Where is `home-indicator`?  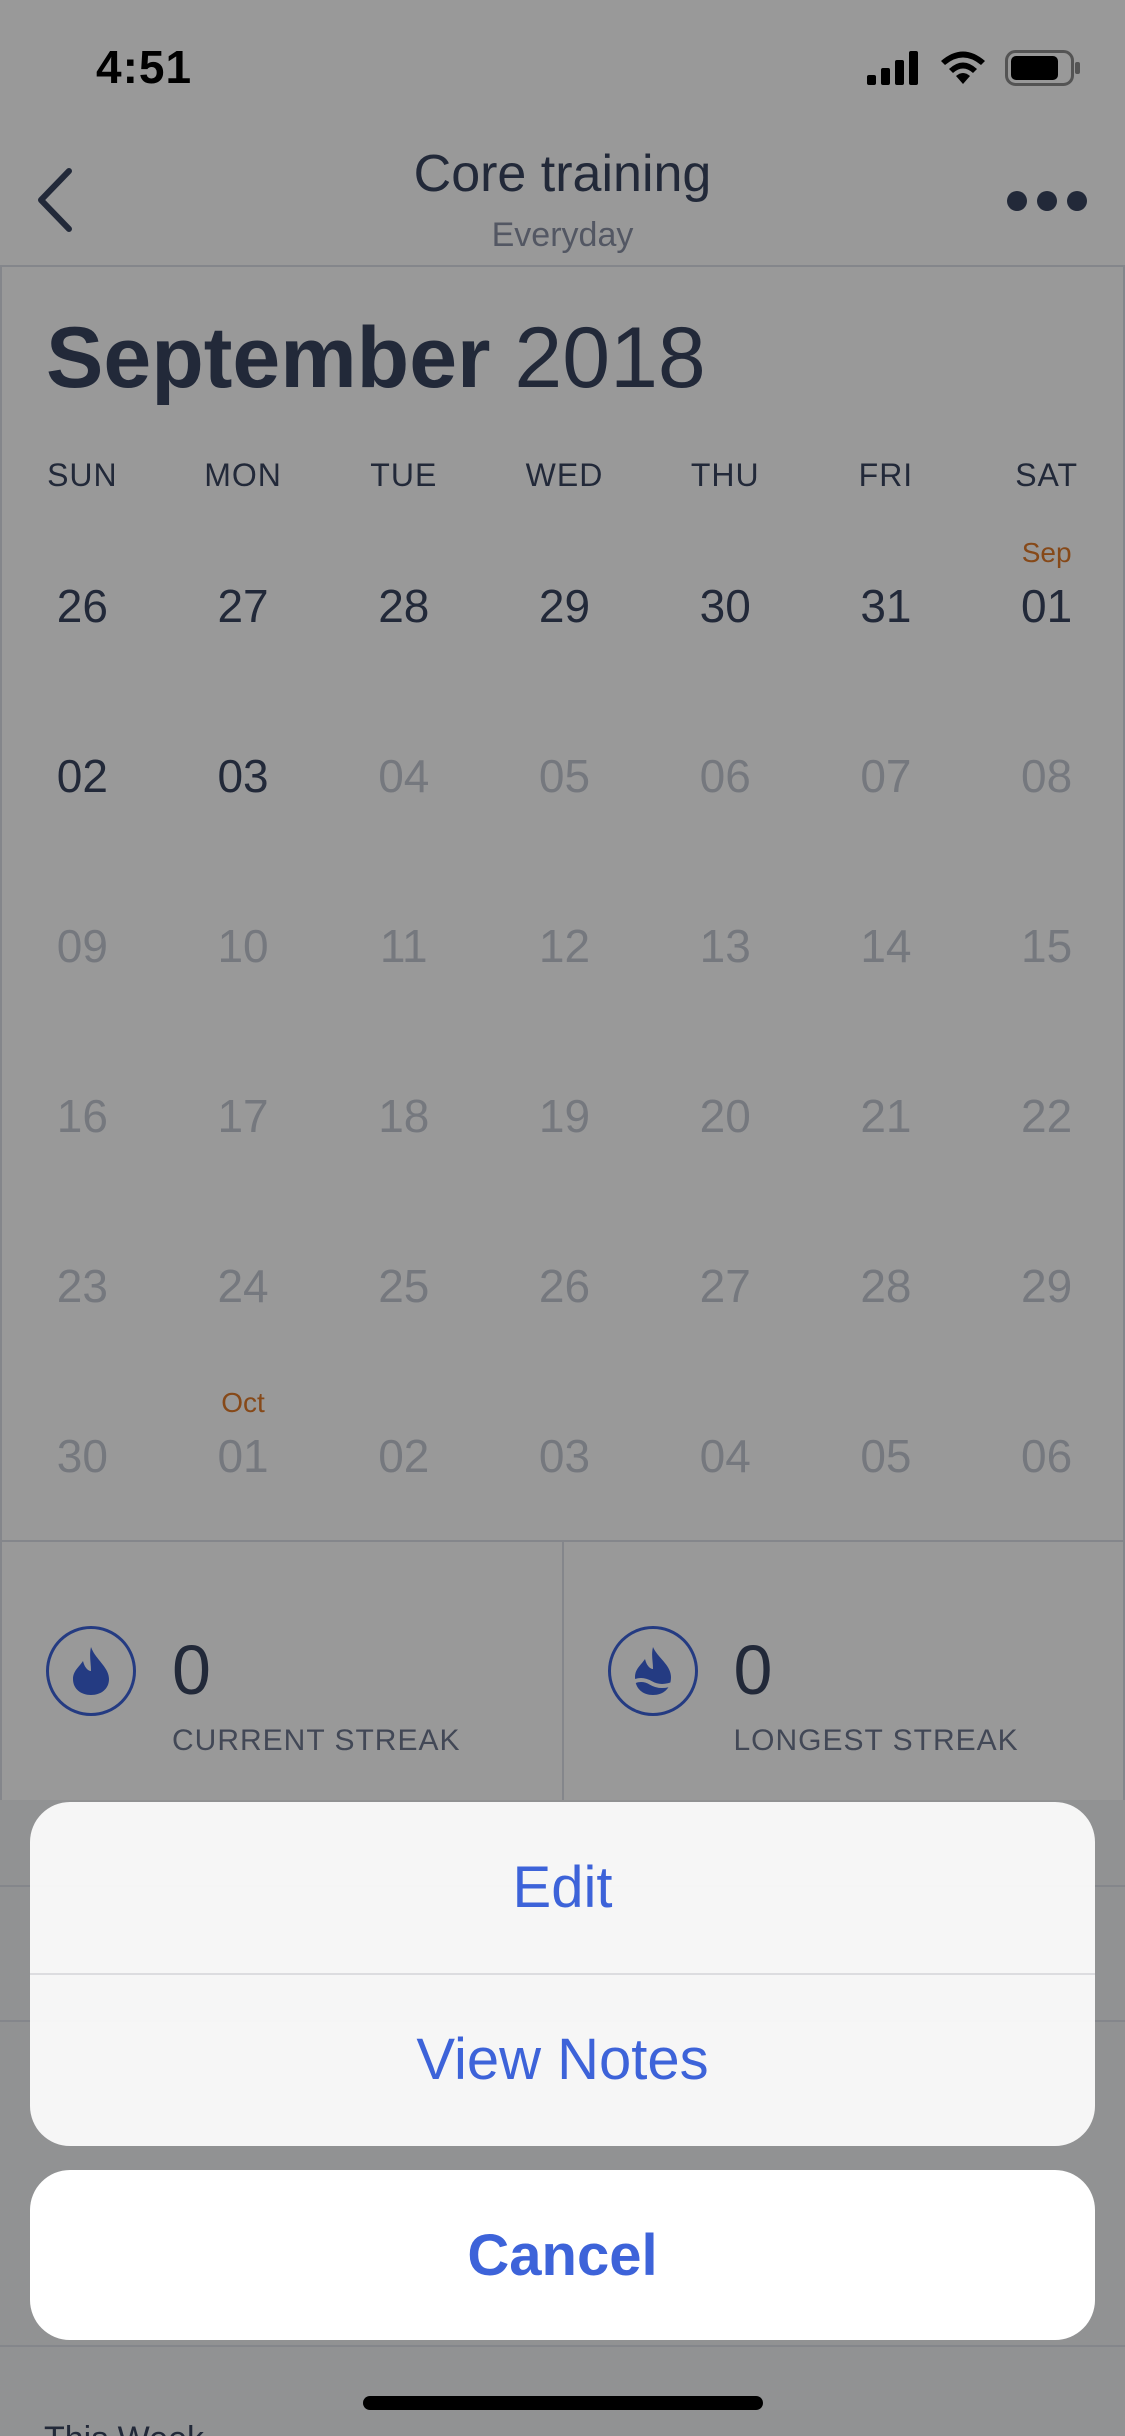 home-indicator is located at coordinates (563, 2403).